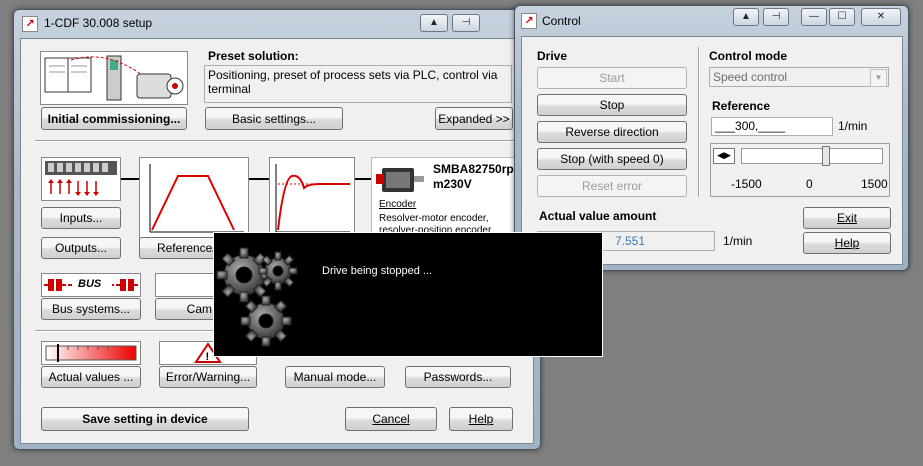 This screenshot has height=466, width=923. I want to click on reference-heading: Reference, so click(741, 106).